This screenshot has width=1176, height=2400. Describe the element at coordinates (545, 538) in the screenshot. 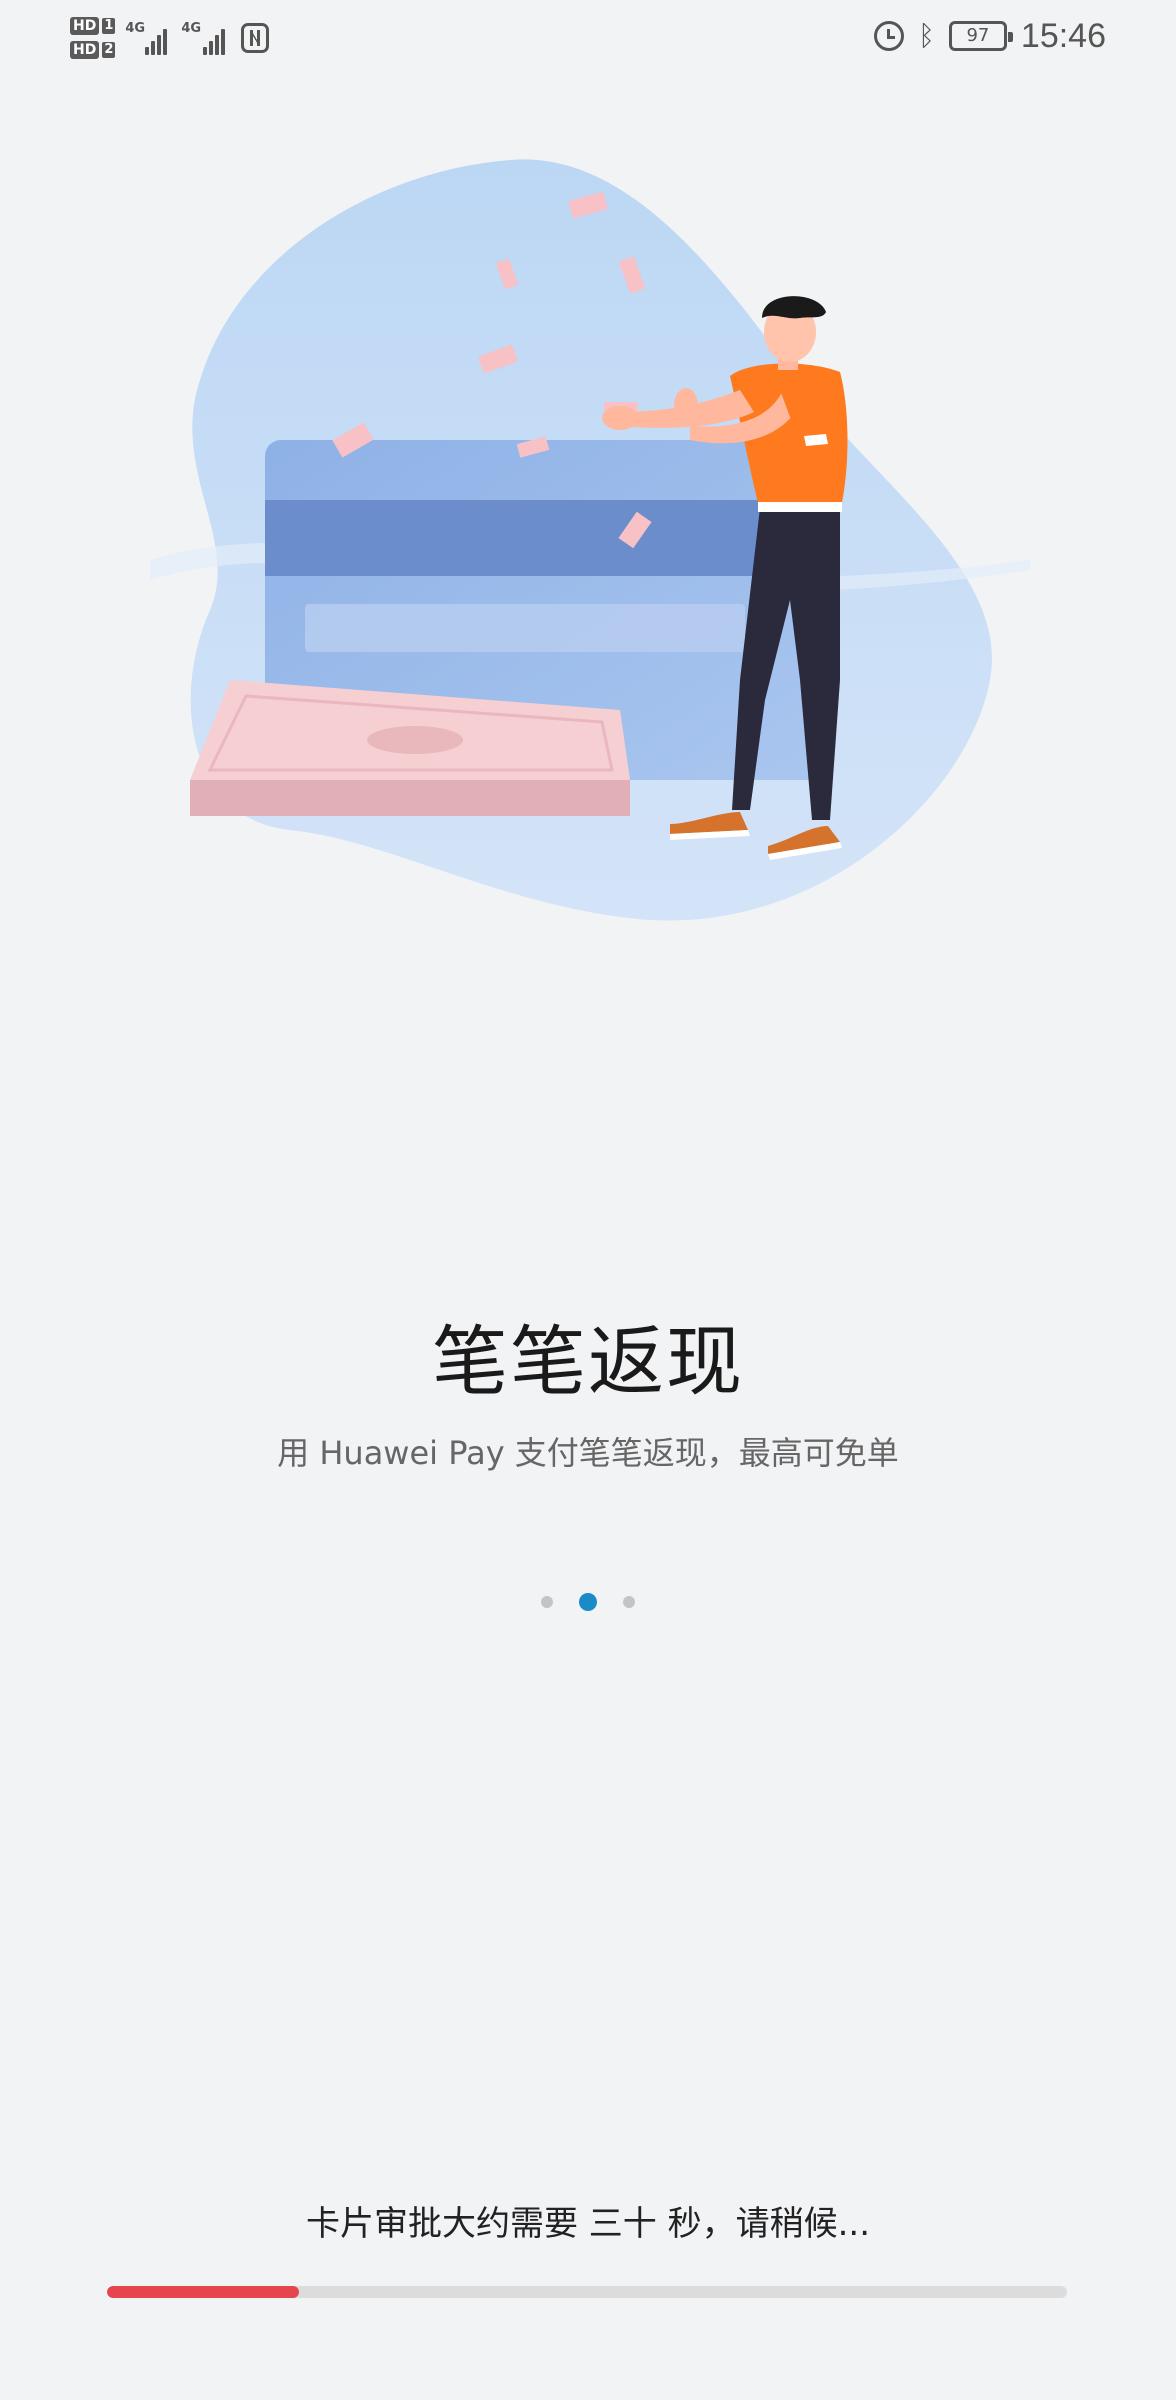

I see `card-stripe` at that location.